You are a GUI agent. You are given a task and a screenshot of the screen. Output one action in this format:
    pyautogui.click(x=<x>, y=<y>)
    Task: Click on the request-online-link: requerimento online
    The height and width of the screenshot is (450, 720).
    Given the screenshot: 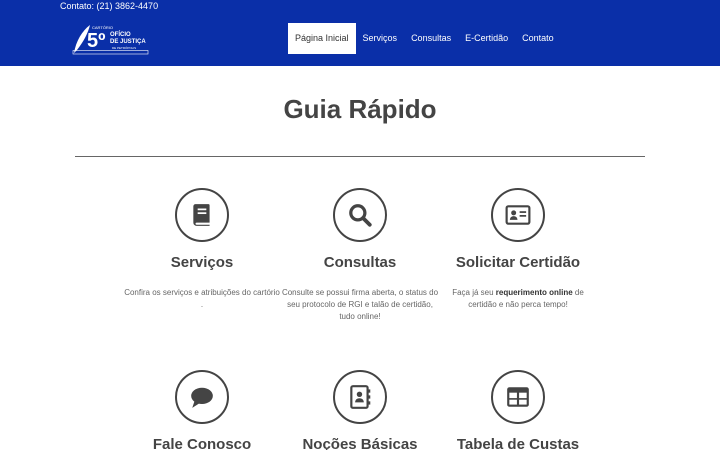 What is the action you would take?
    pyautogui.click(x=534, y=292)
    